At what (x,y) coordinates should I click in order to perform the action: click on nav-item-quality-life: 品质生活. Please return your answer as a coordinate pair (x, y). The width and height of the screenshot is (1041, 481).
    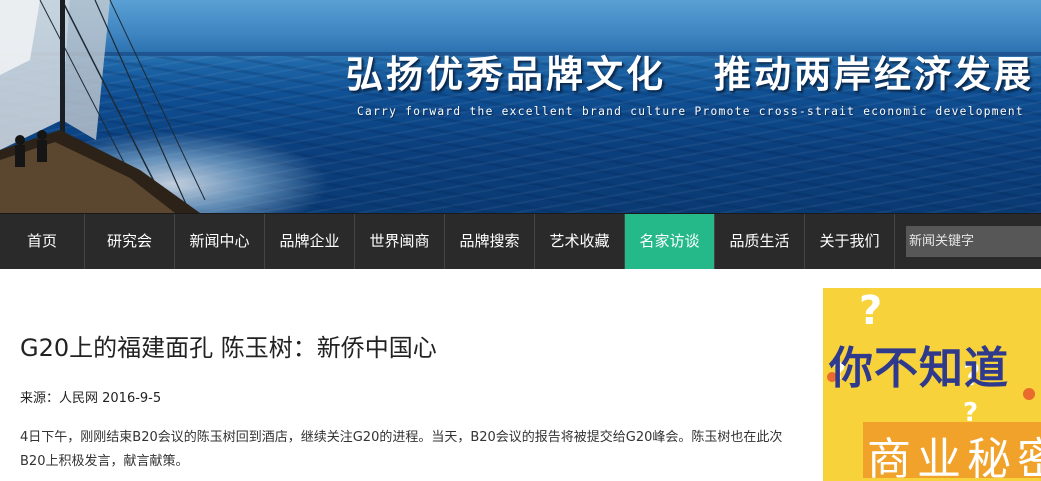
    Looking at the image, I should click on (760, 241).